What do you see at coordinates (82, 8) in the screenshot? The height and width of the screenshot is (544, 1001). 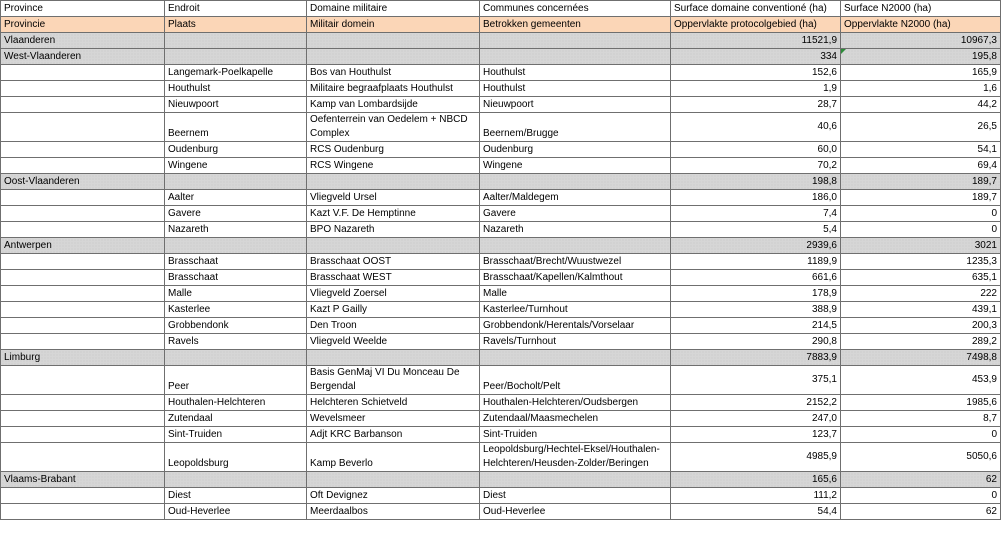 I see `header-province-fr: Province` at bounding box center [82, 8].